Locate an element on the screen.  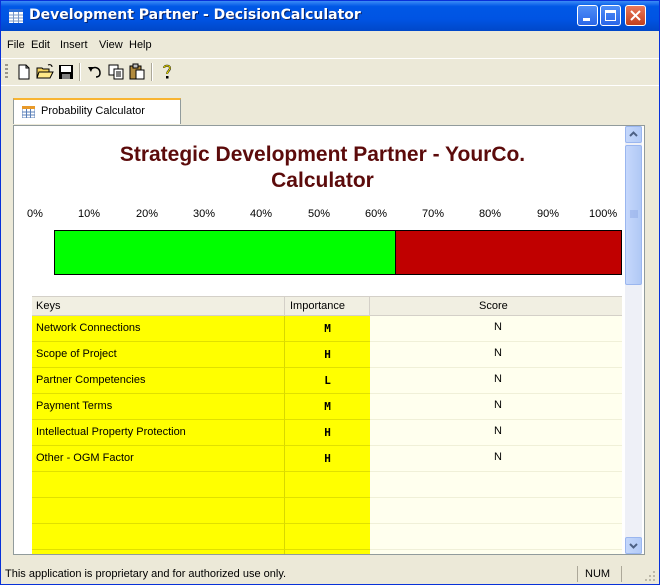
window-title: Development Partner - DecisionCalculator is located at coordinates (195, 15).